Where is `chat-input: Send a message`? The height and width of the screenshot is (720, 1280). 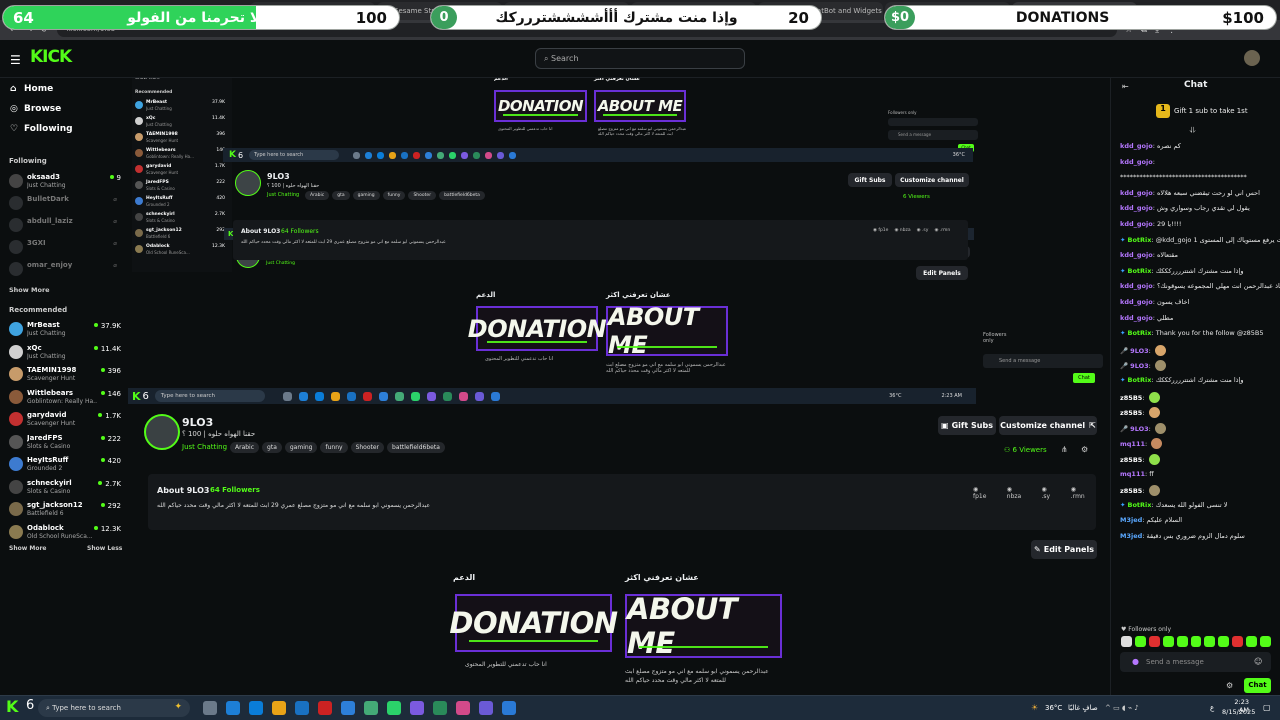
chat-input: Send a message is located at coordinates (1195, 662).